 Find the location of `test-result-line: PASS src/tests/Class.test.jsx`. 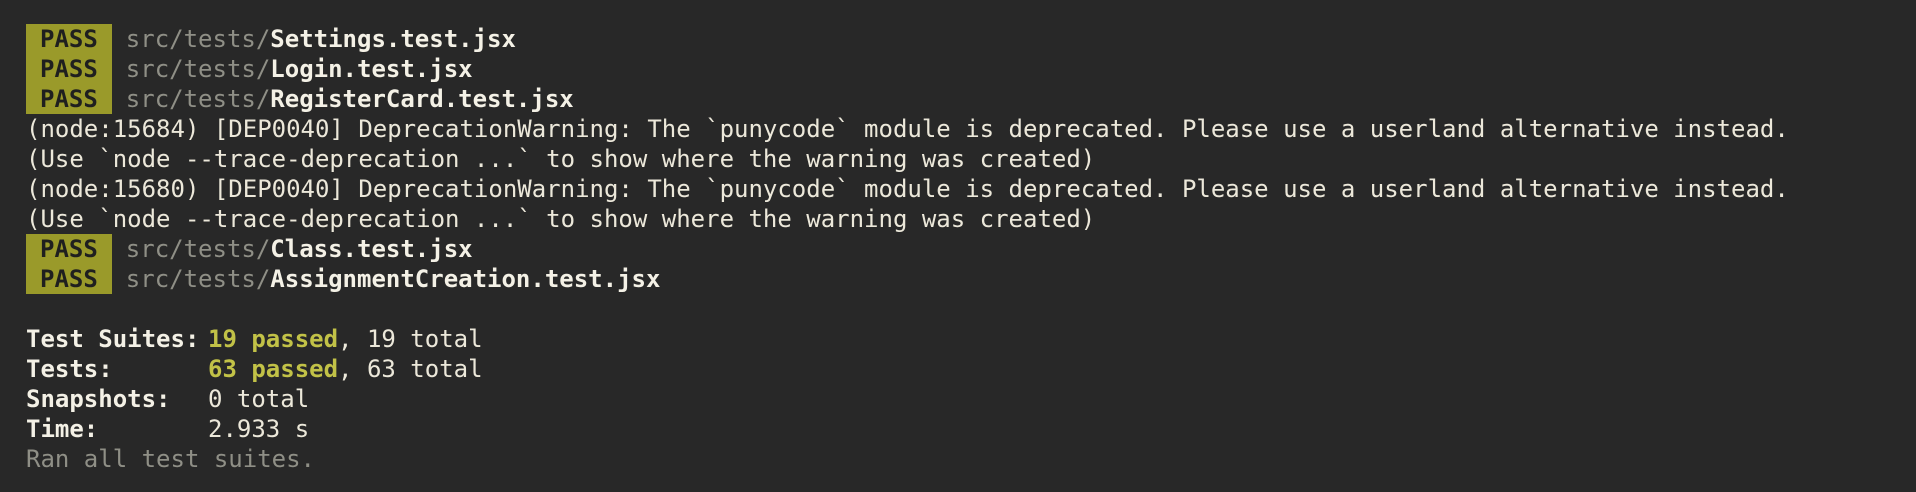

test-result-line: PASS src/tests/Class.test.jsx is located at coordinates (971, 249).